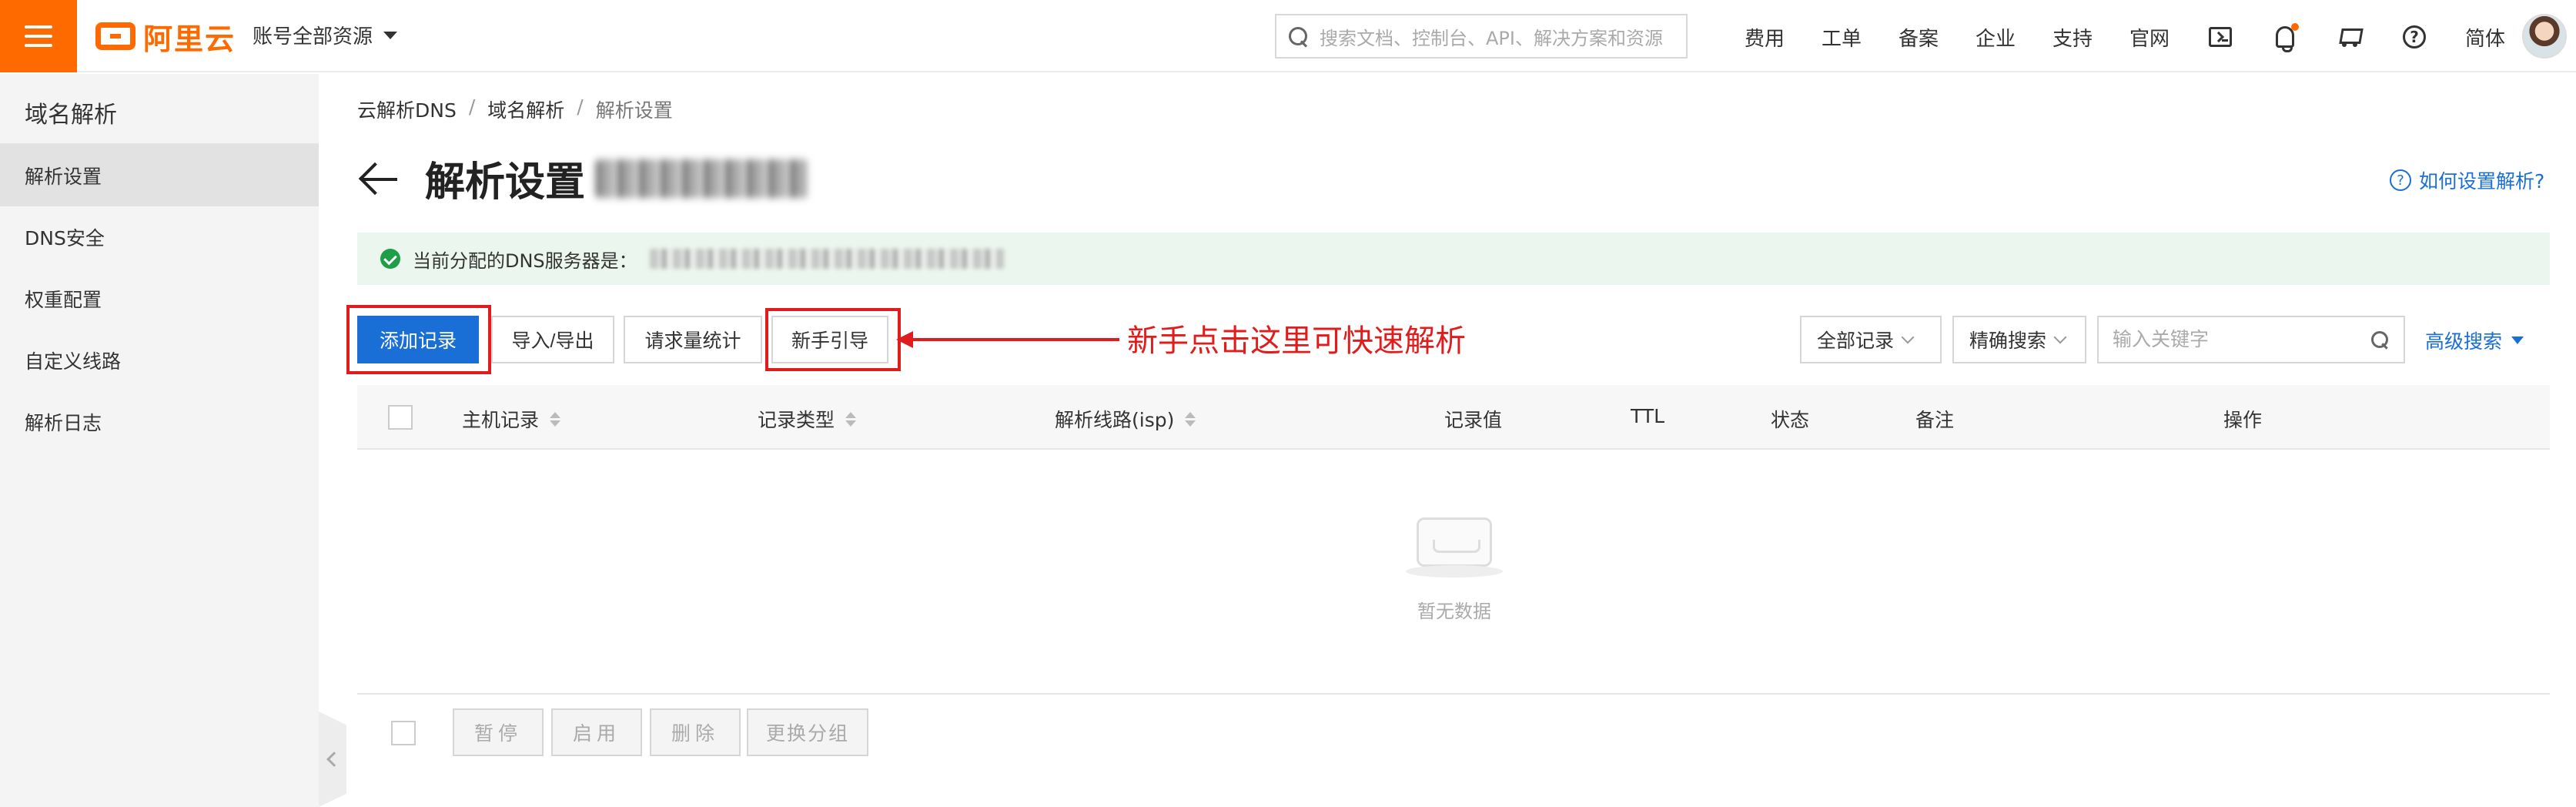 This screenshot has height=807, width=2576. Describe the element at coordinates (553, 340) in the screenshot. I see `import-export-button: 导入/导出` at that location.